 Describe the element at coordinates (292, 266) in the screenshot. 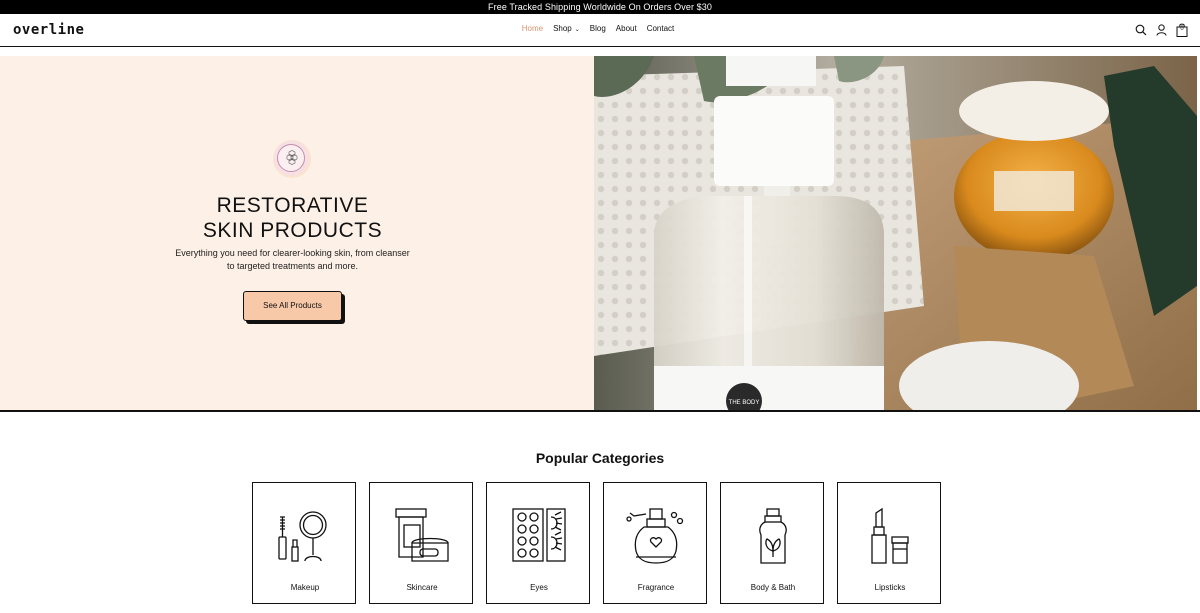

I see `hero-description-line2: to targeted treatments and more.` at that location.